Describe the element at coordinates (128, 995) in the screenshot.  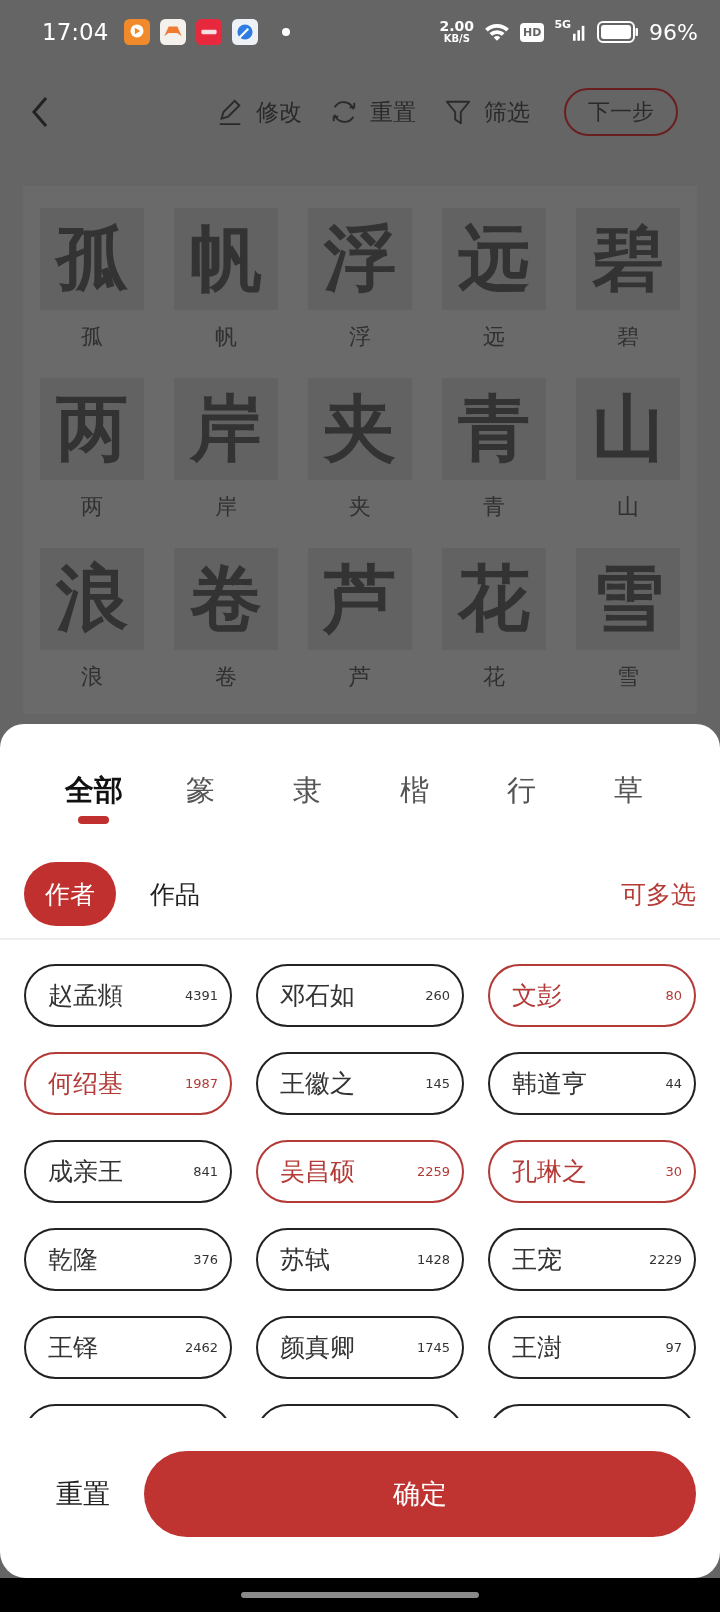
I see `author-chip: 赵孟頫 4391` at that location.